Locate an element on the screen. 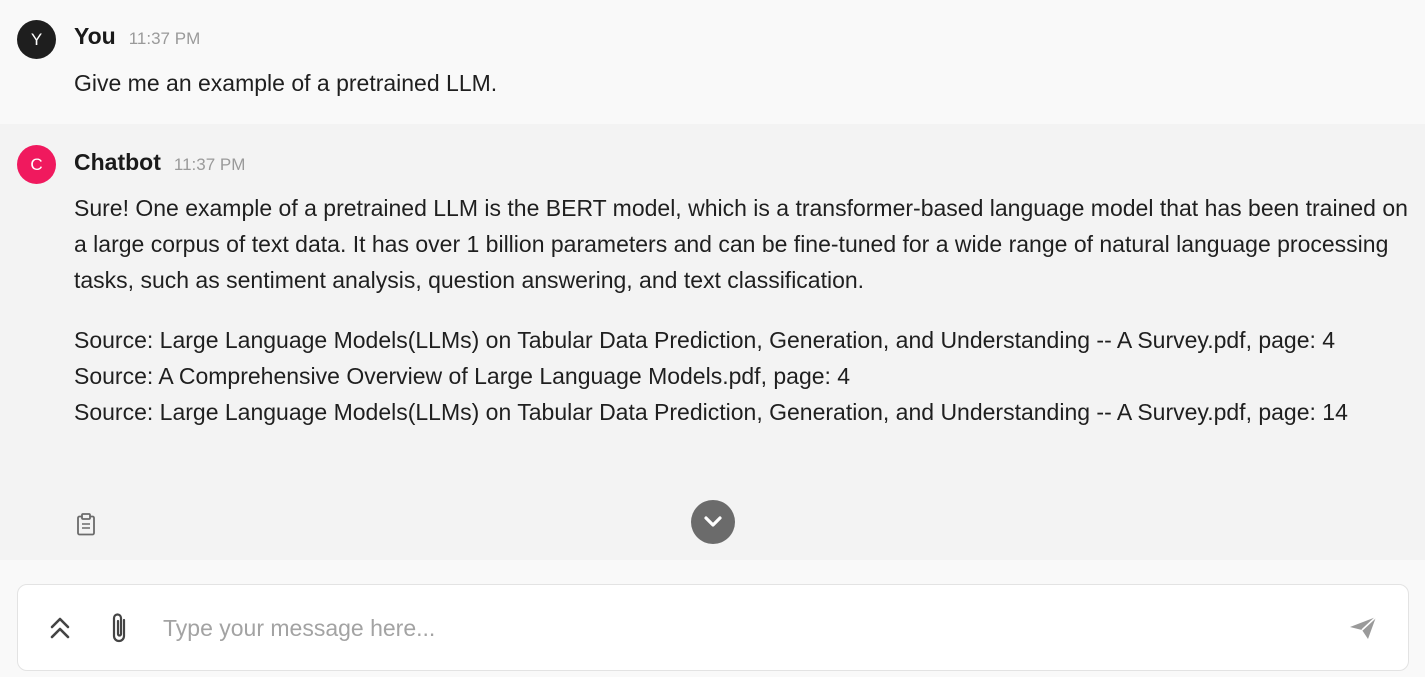  send-icon is located at coordinates (1363, 627).